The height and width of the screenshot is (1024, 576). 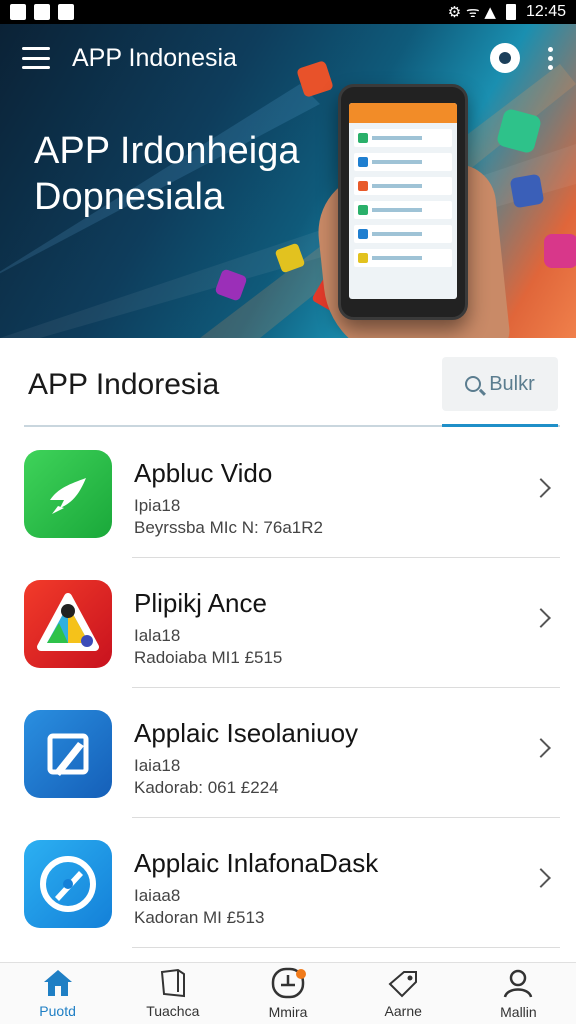 I want to click on home-icon, so click(x=57, y=983).